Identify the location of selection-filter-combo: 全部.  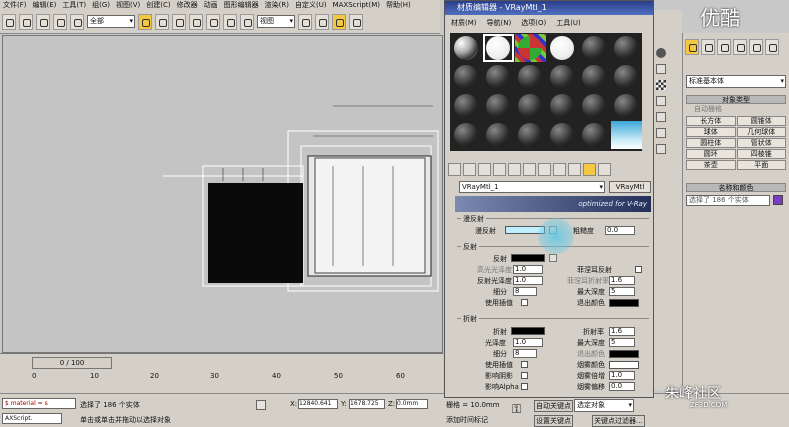
(111, 21).